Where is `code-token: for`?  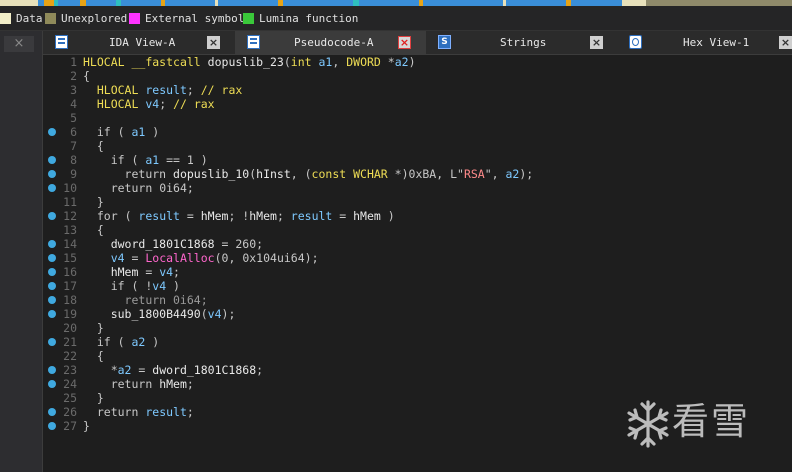 code-token: for is located at coordinates (107, 216).